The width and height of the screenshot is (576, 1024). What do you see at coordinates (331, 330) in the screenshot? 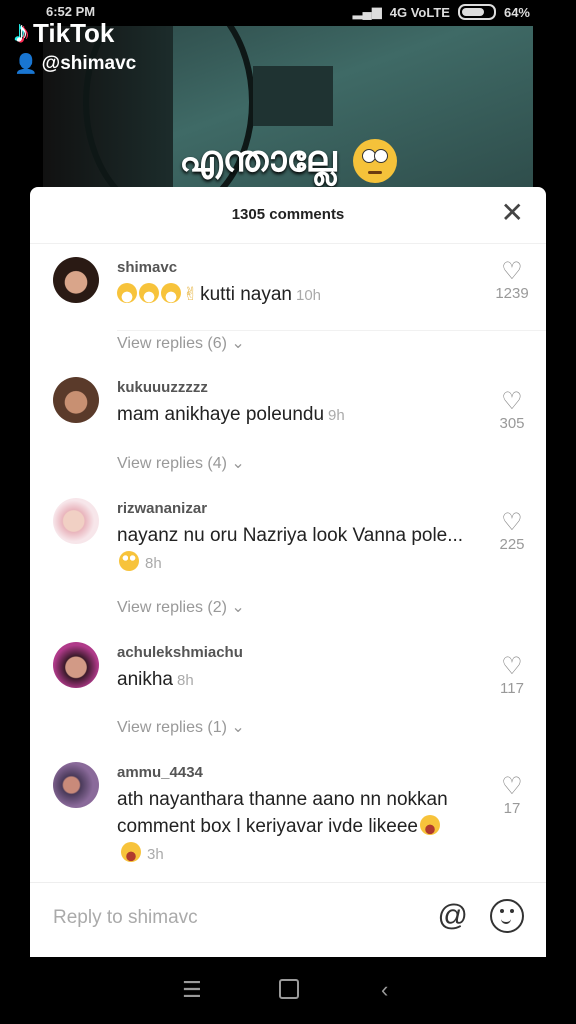
I see `divider` at bounding box center [331, 330].